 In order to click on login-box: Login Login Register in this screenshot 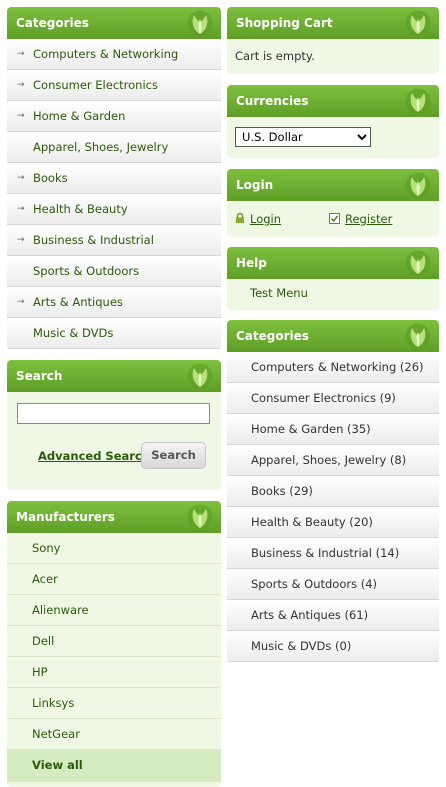, I will do `click(333, 203)`.